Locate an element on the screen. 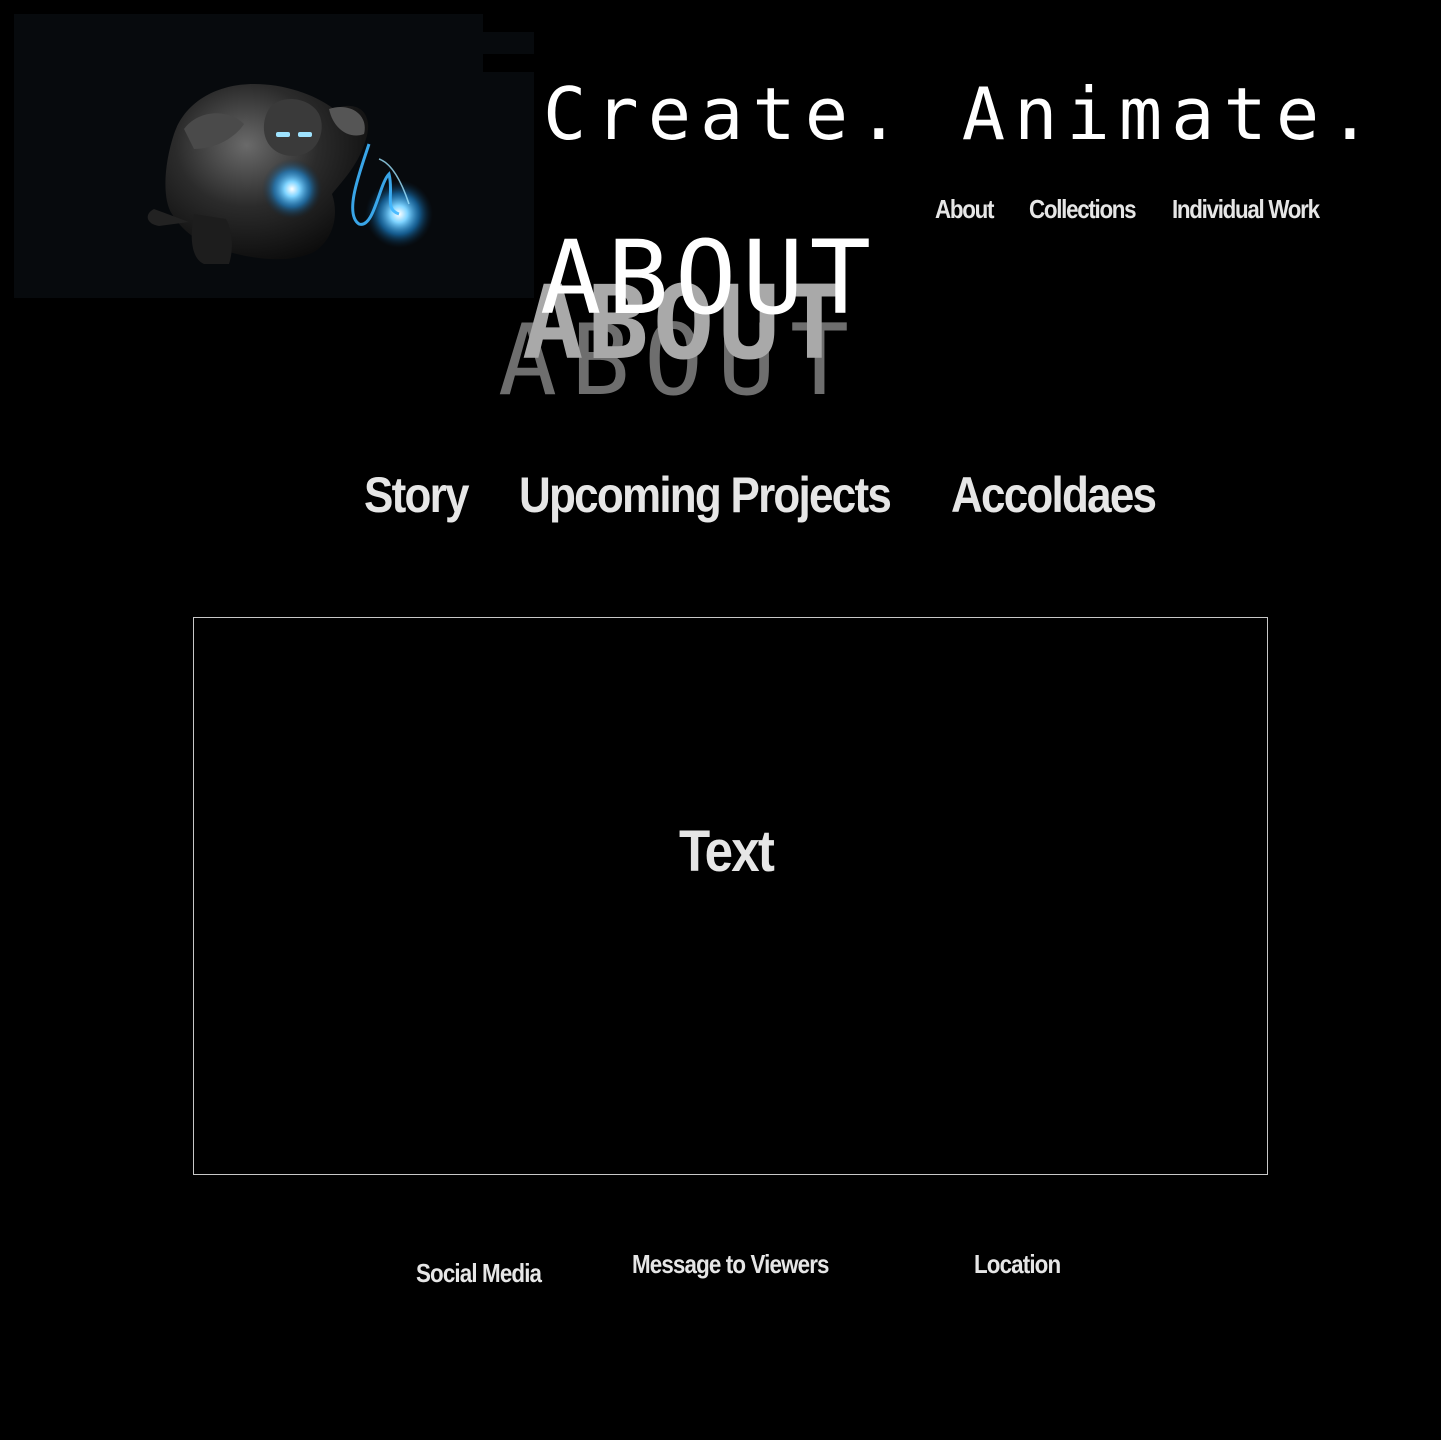 Image resolution: width=1441 pixels, height=1440 pixels. section-link-accolades: Accoldaes is located at coordinates (1054, 495).